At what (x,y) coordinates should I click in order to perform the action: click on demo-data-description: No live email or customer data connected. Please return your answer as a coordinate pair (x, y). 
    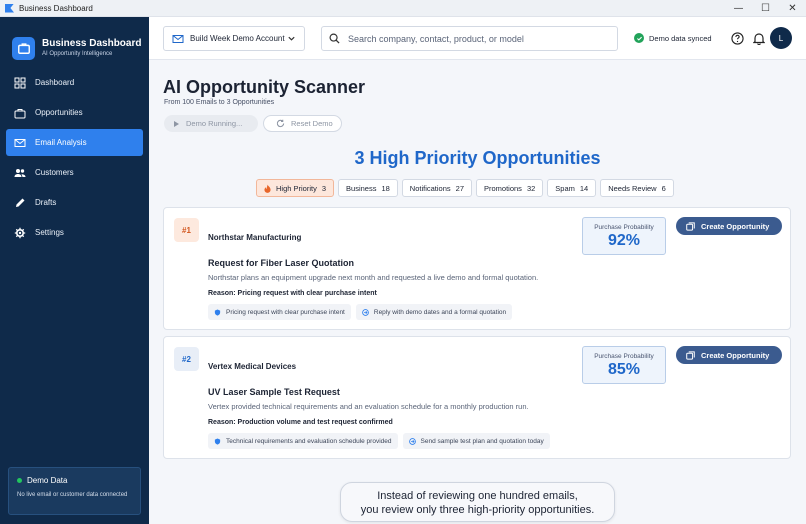
    Looking at the image, I should click on (72, 495).